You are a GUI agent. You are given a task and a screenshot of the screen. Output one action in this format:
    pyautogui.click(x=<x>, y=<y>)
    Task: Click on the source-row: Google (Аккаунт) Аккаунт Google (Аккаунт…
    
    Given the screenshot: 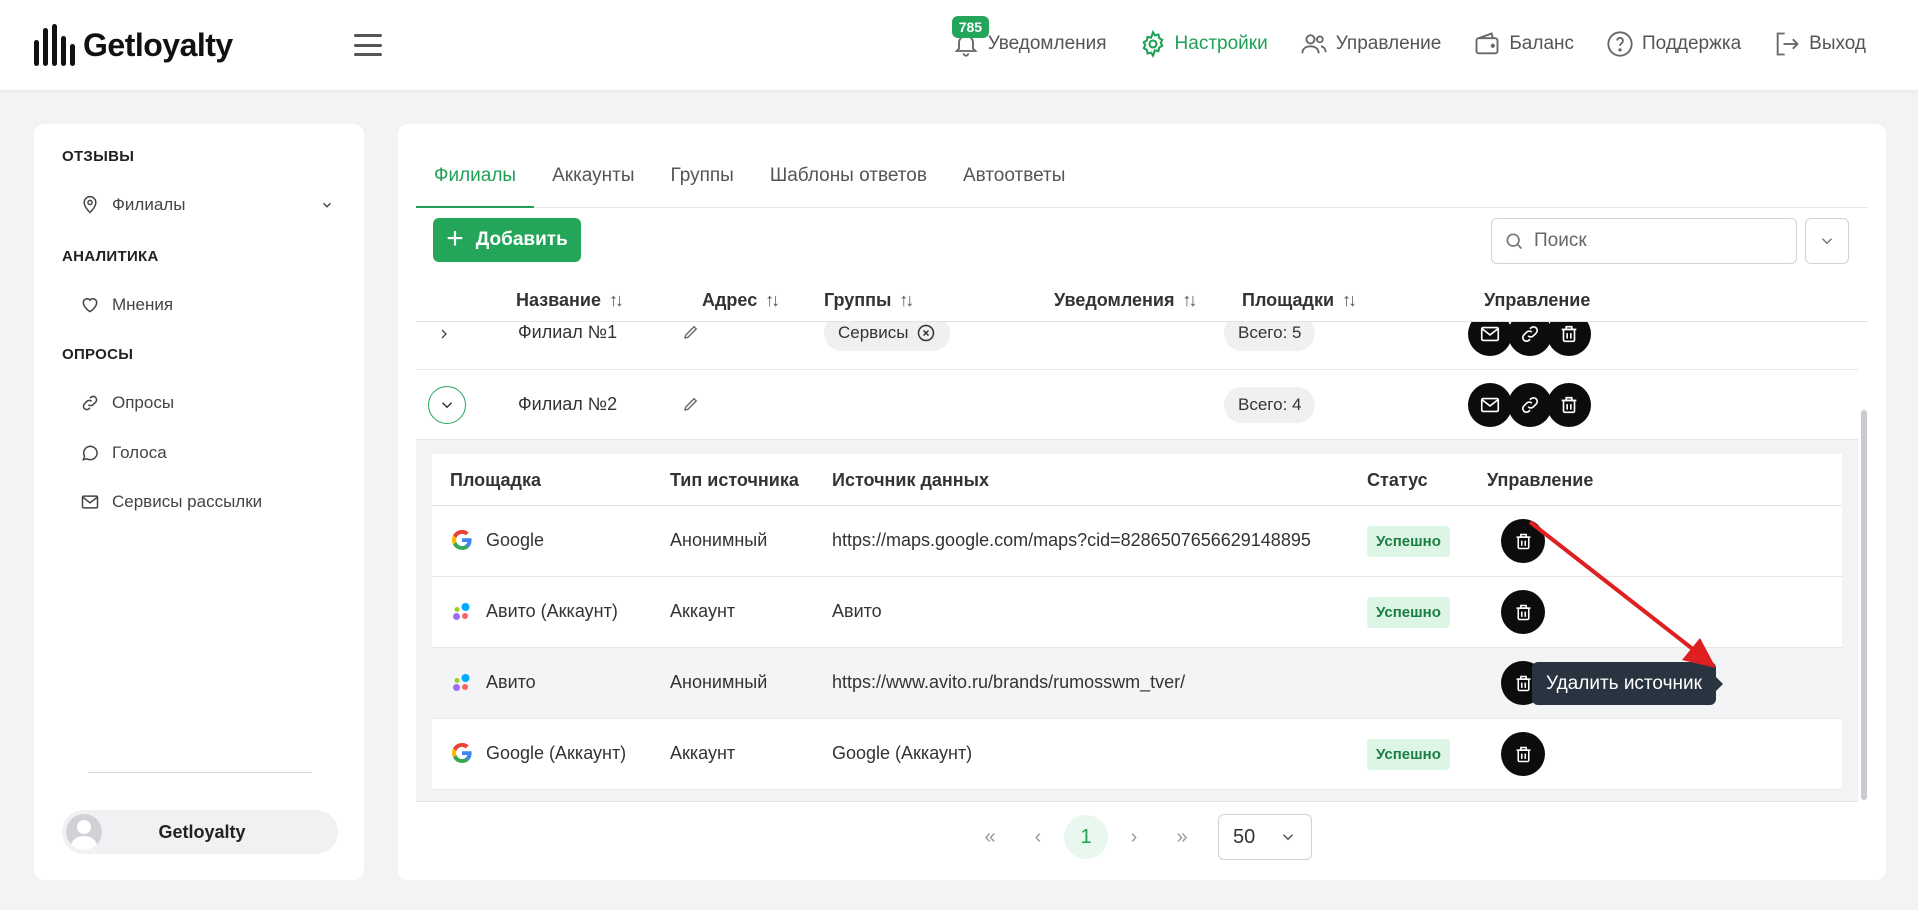 What is the action you would take?
    pyautogui.click(x=1137, y=754)
    